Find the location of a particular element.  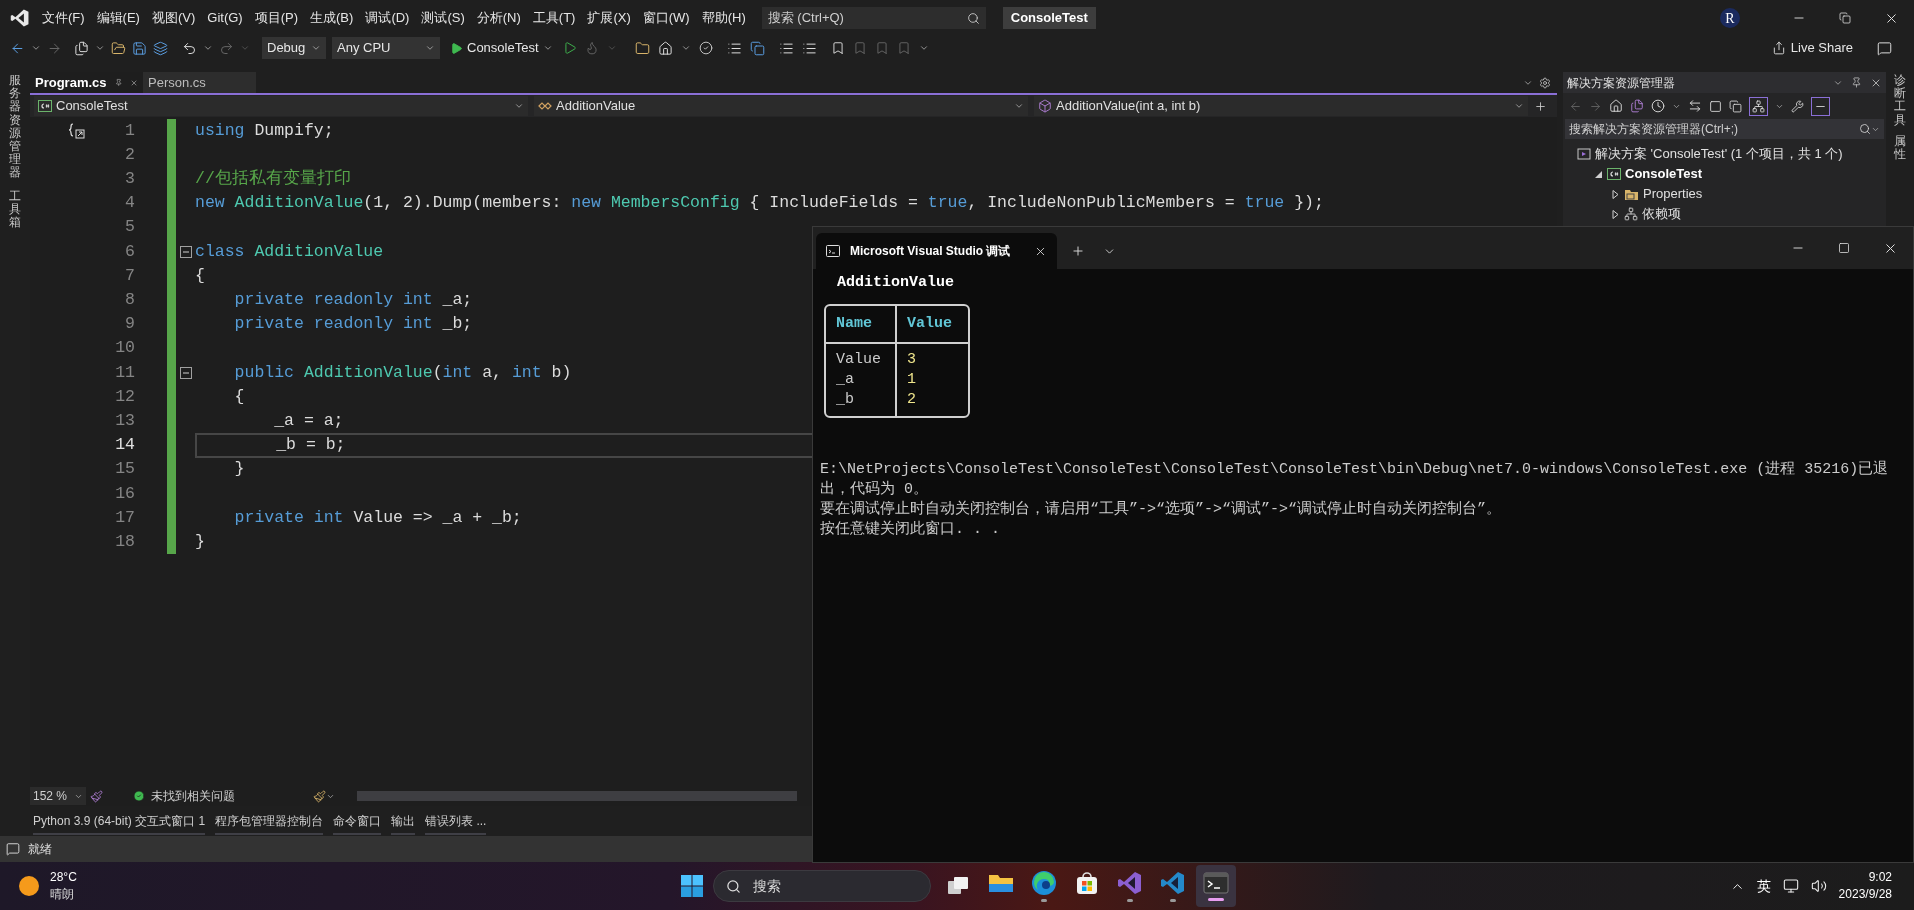

expanded-arrow-icon is located at coordinates (1598, 174).